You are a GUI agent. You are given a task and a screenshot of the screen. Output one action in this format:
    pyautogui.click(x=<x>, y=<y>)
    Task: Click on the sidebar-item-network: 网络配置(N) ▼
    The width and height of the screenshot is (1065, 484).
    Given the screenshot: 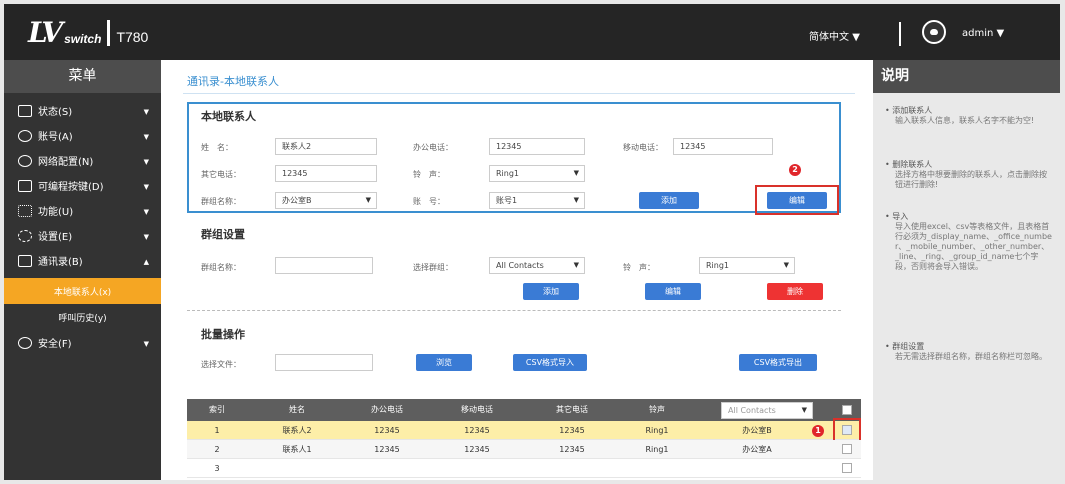 What is the action you would take?
    pyautogui.click(x=82, y=160)
    